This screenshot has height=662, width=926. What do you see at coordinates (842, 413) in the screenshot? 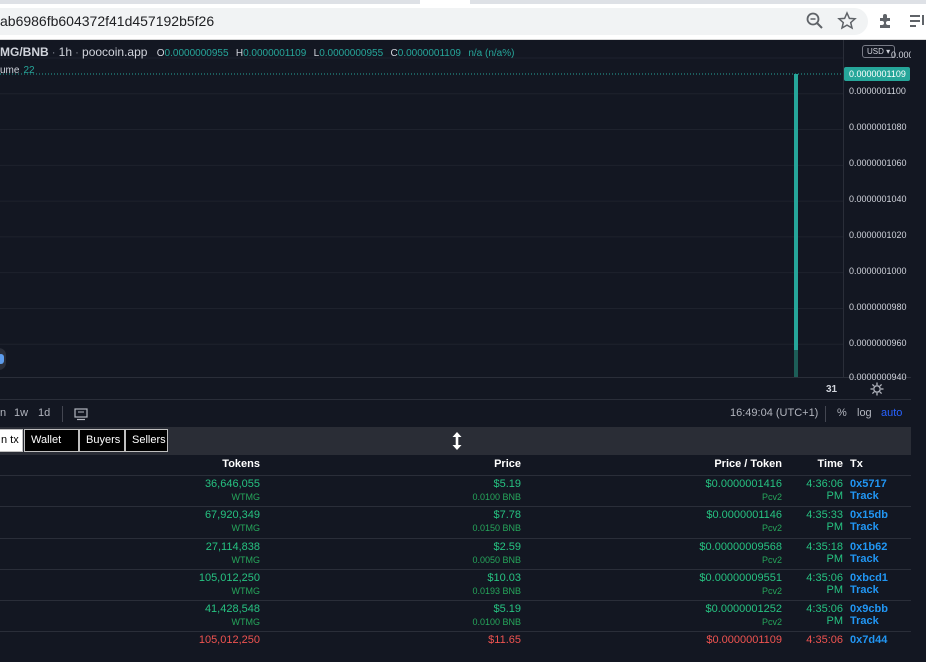
I see `percent-toggle: %` at bounding box center [842, 413].